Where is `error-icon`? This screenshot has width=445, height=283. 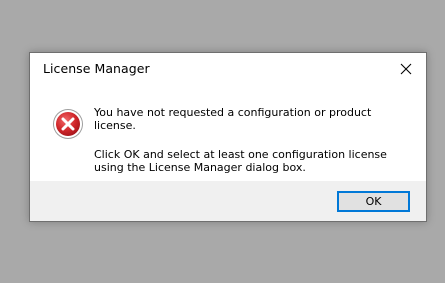
error-icon is located at coordinates (68, 124).